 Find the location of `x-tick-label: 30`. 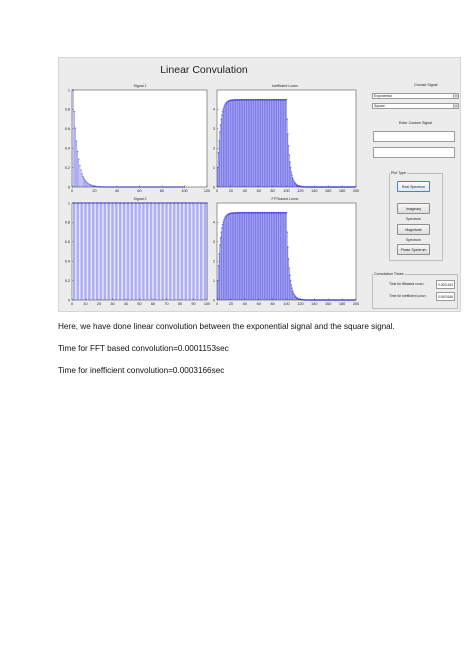

x-tick-label: 30 is located at coordinates (112, 304).